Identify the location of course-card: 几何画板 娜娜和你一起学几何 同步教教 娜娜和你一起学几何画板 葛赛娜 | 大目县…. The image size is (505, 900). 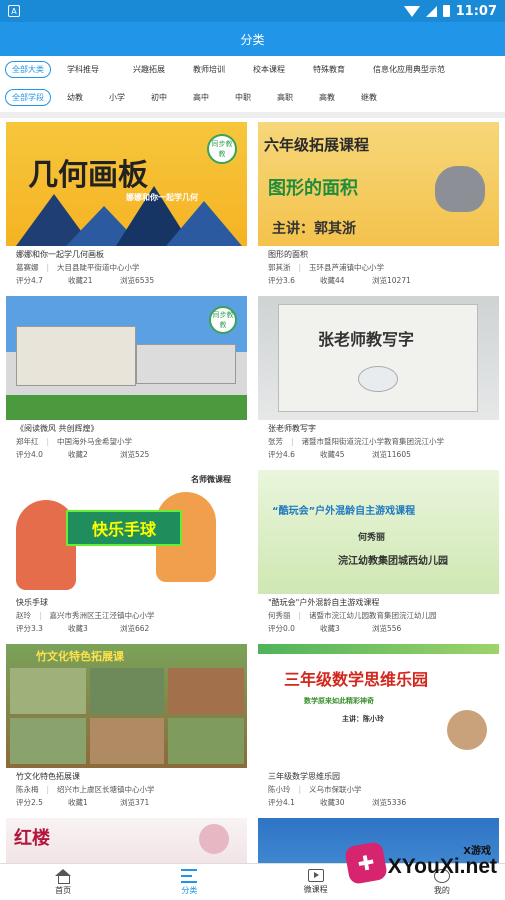
(126, 204).